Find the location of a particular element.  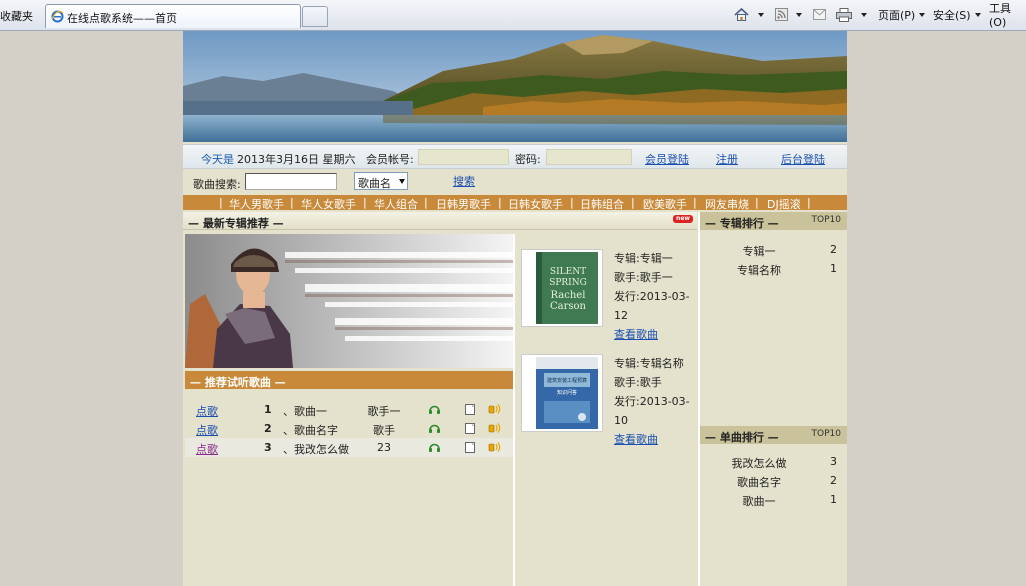

tools-menu: 工具(O) is located at coordinates (1007, 15).